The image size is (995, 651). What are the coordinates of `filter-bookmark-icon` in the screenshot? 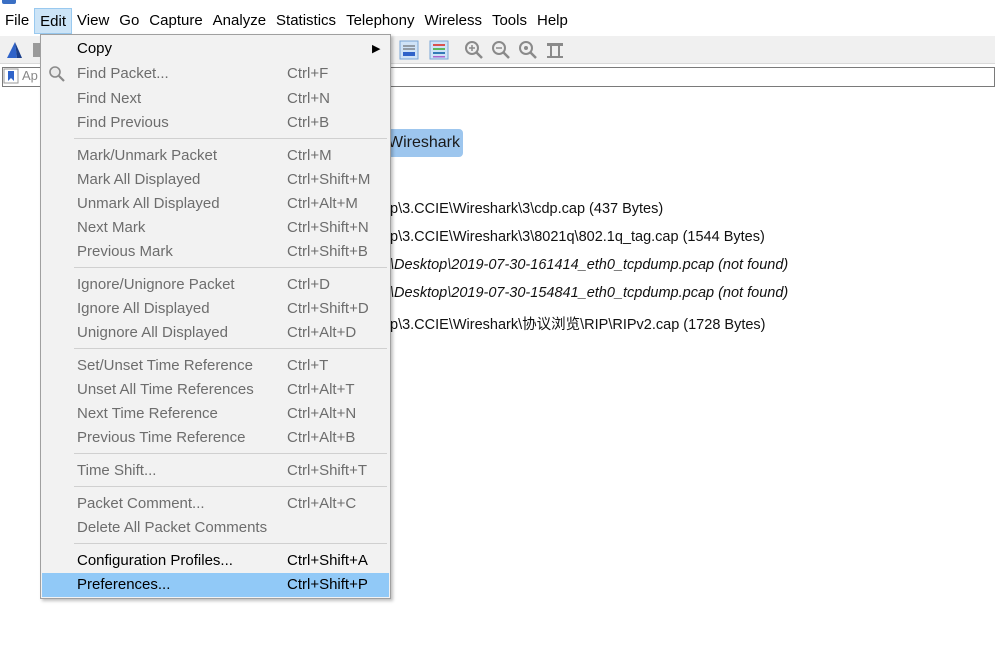 It's located at (11, 76).